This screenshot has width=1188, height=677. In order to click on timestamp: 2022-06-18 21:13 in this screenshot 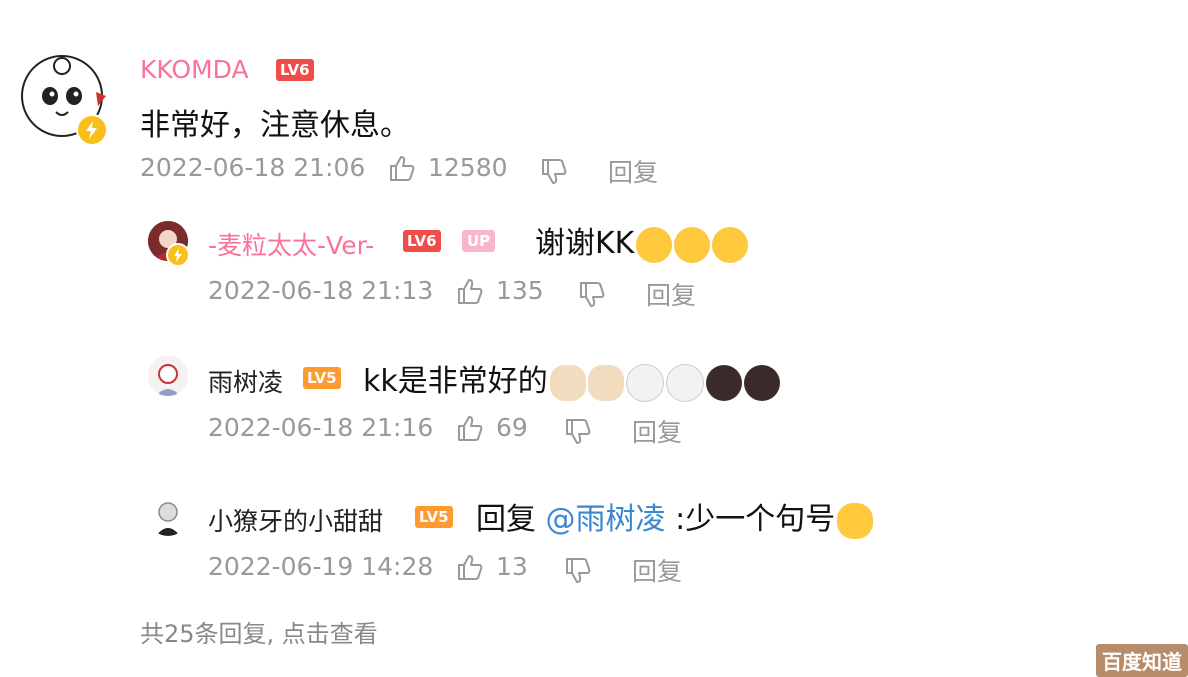, I will do `click(321, 290)`.